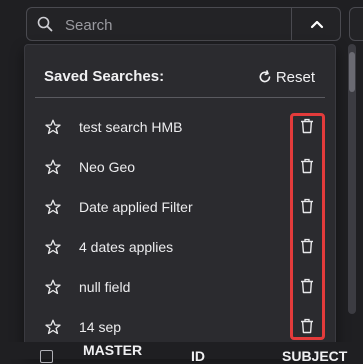 The width and height of the screenshot is (363, 364). Describe the element at coordinates (105, 287) in the screenshot. I see `saved-search-label: null field` at that location.